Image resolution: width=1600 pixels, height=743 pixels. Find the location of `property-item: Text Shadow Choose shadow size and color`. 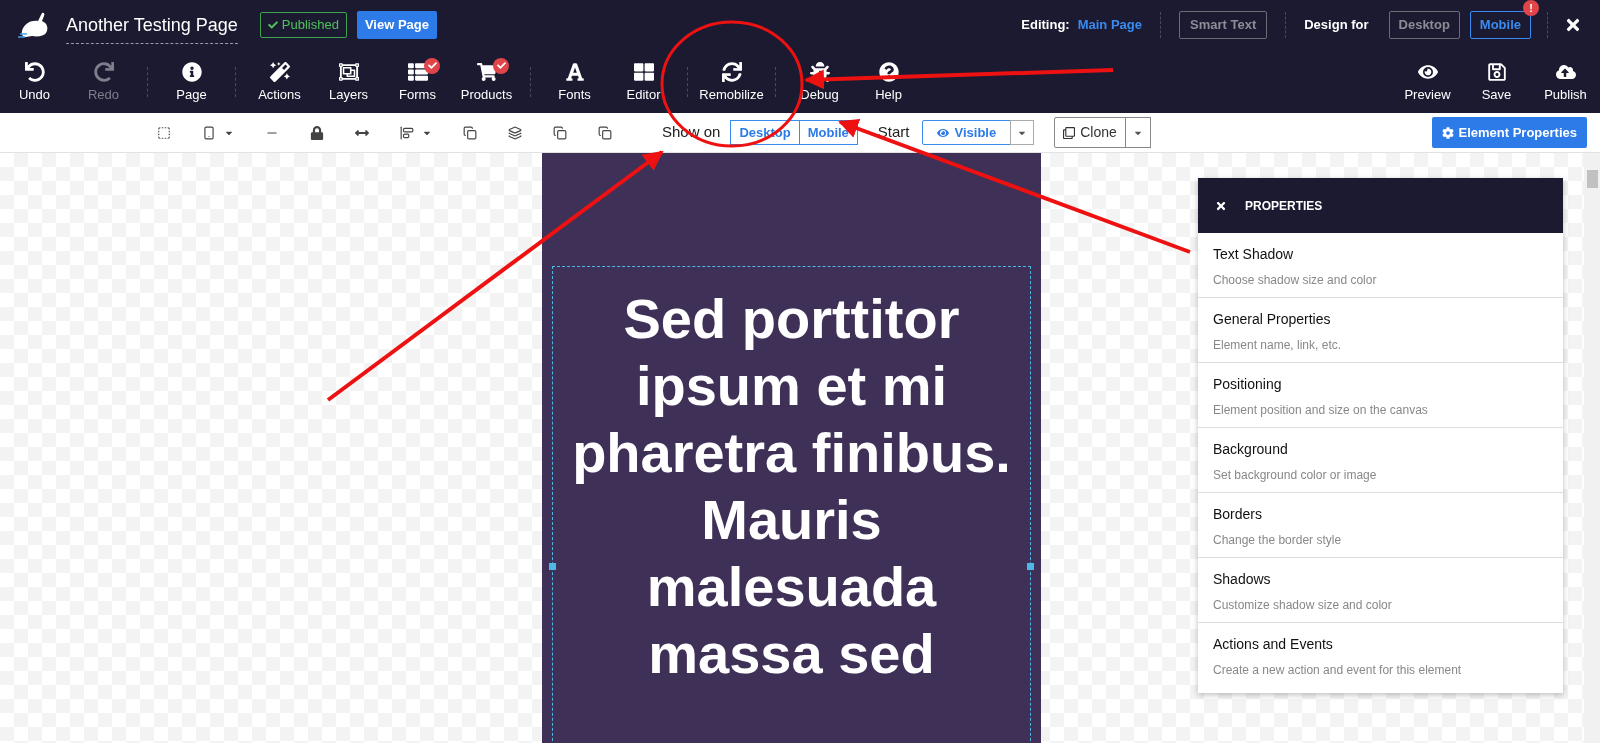

property-item: Text Shadow Choose shadow size and color is located at coordinates (1380, 265).